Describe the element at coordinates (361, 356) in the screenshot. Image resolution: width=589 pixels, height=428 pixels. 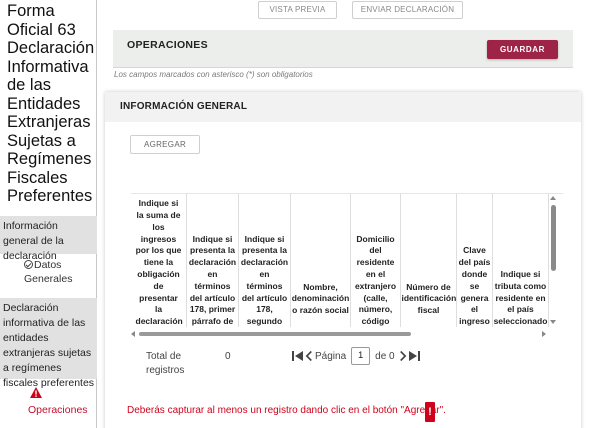
I see `page-number-input: 1` at that location.